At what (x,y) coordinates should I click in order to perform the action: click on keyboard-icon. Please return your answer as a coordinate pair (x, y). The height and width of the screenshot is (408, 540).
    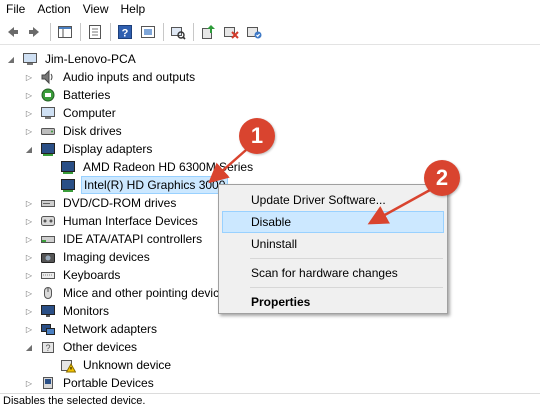
    Looking at the image, I should click on (48, 275).